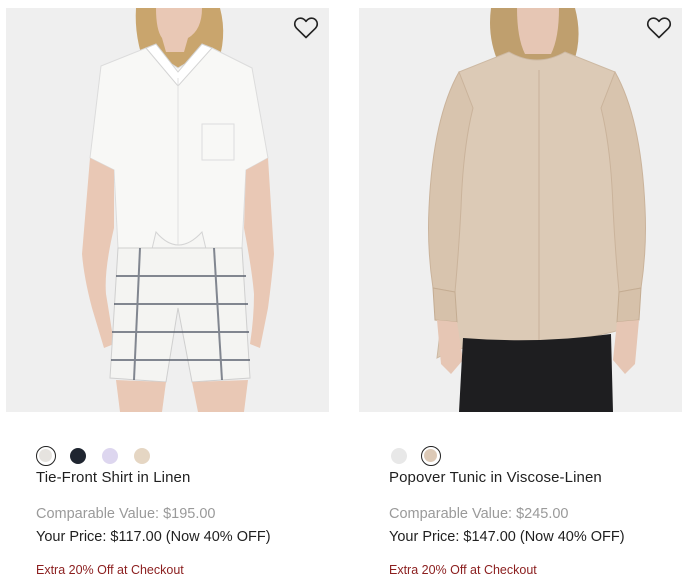  Describe the element at coordinates (126, 514) in the screenshot. I see `comparable-value: Comparable Value: $195.00` at that location.